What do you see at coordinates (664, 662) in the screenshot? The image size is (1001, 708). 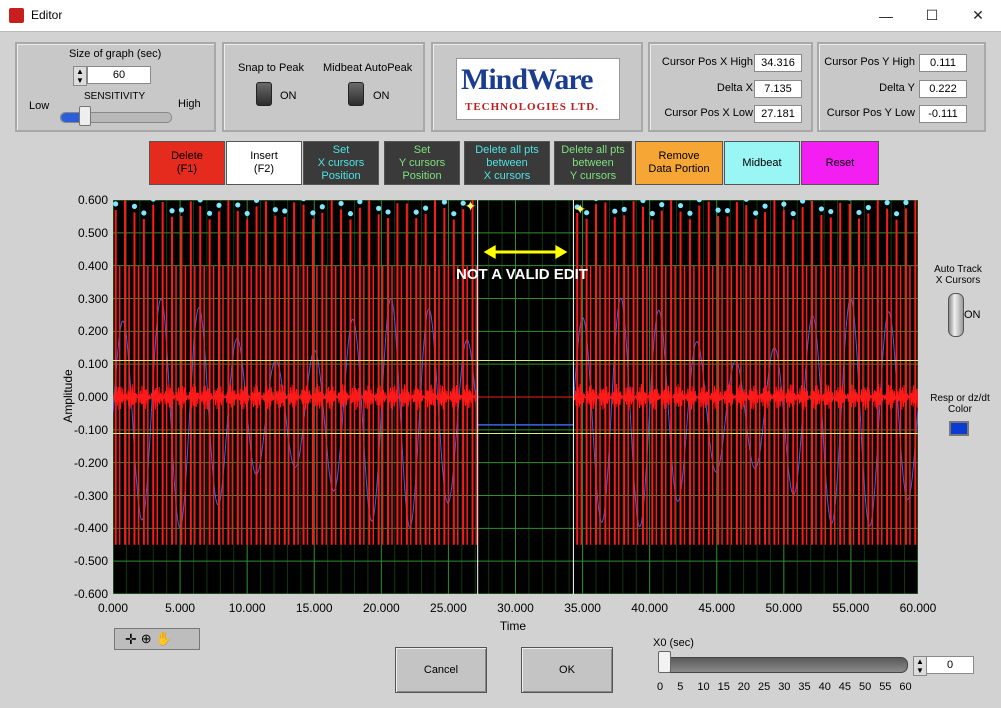 I see `x0-slider-thumb` at bounding box center [664, 662].